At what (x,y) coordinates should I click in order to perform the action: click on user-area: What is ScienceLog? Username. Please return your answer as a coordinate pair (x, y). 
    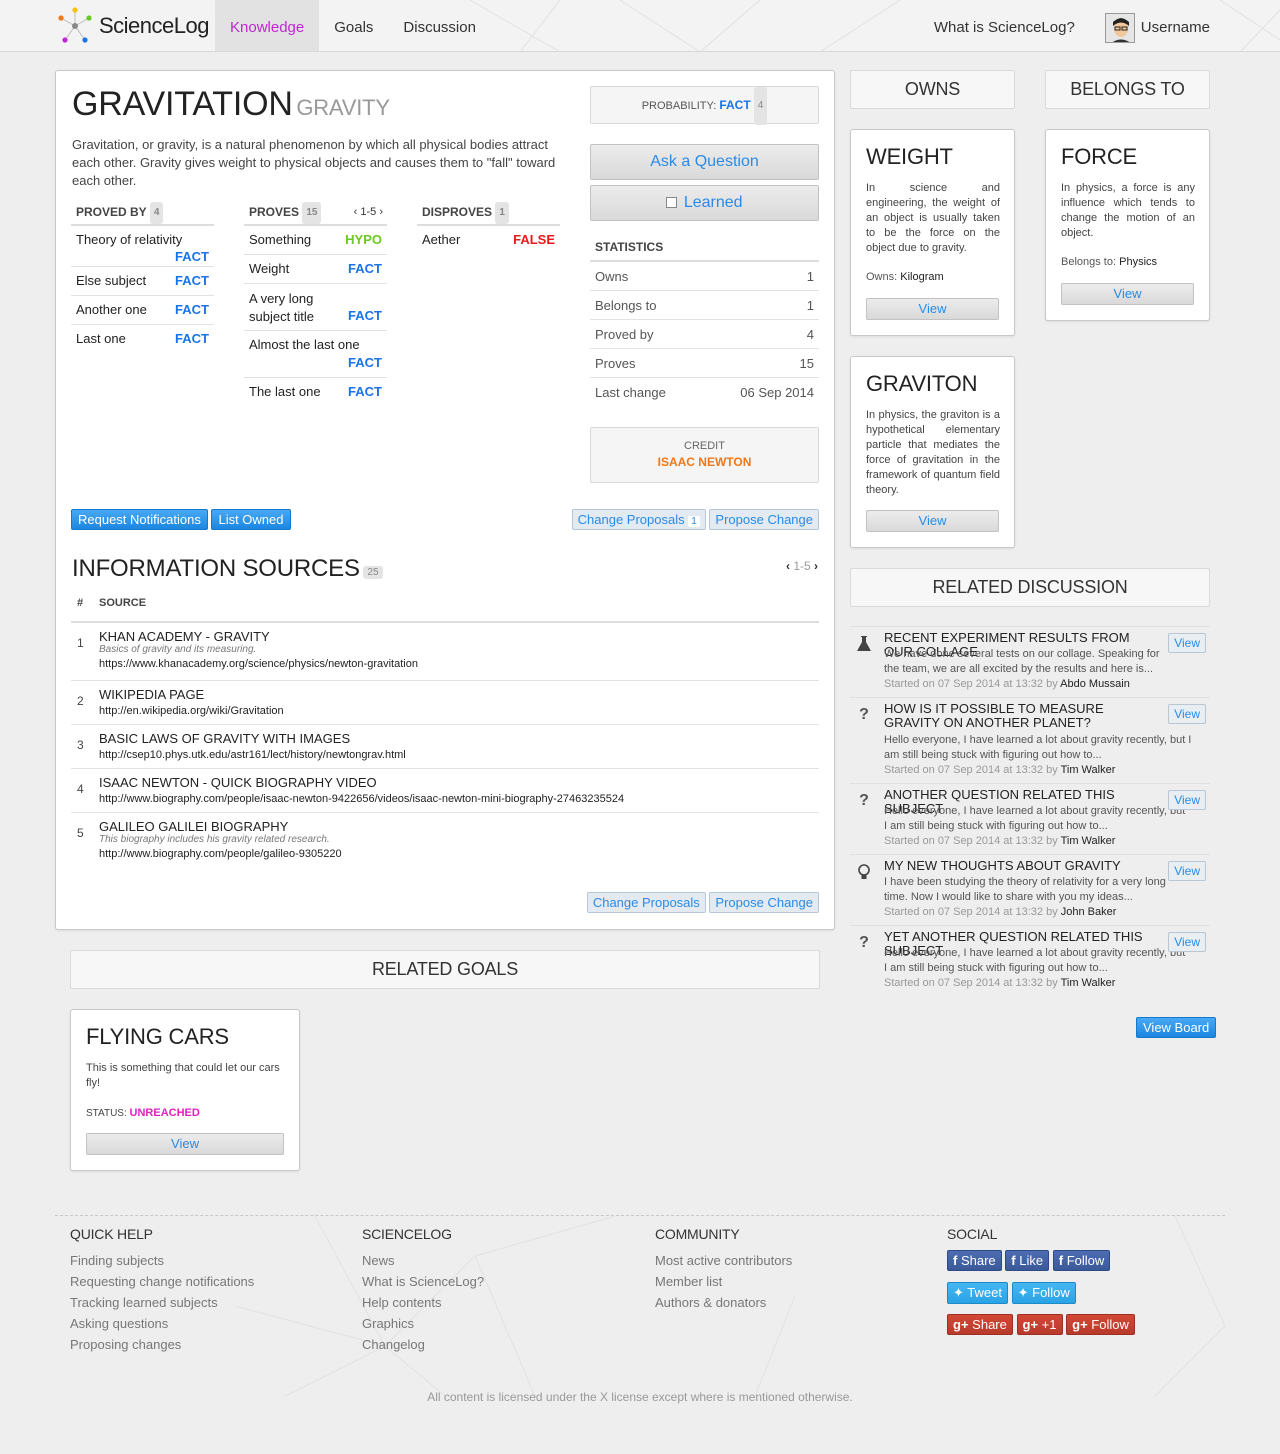
    Looking at the image, I should click on (1072, 25).